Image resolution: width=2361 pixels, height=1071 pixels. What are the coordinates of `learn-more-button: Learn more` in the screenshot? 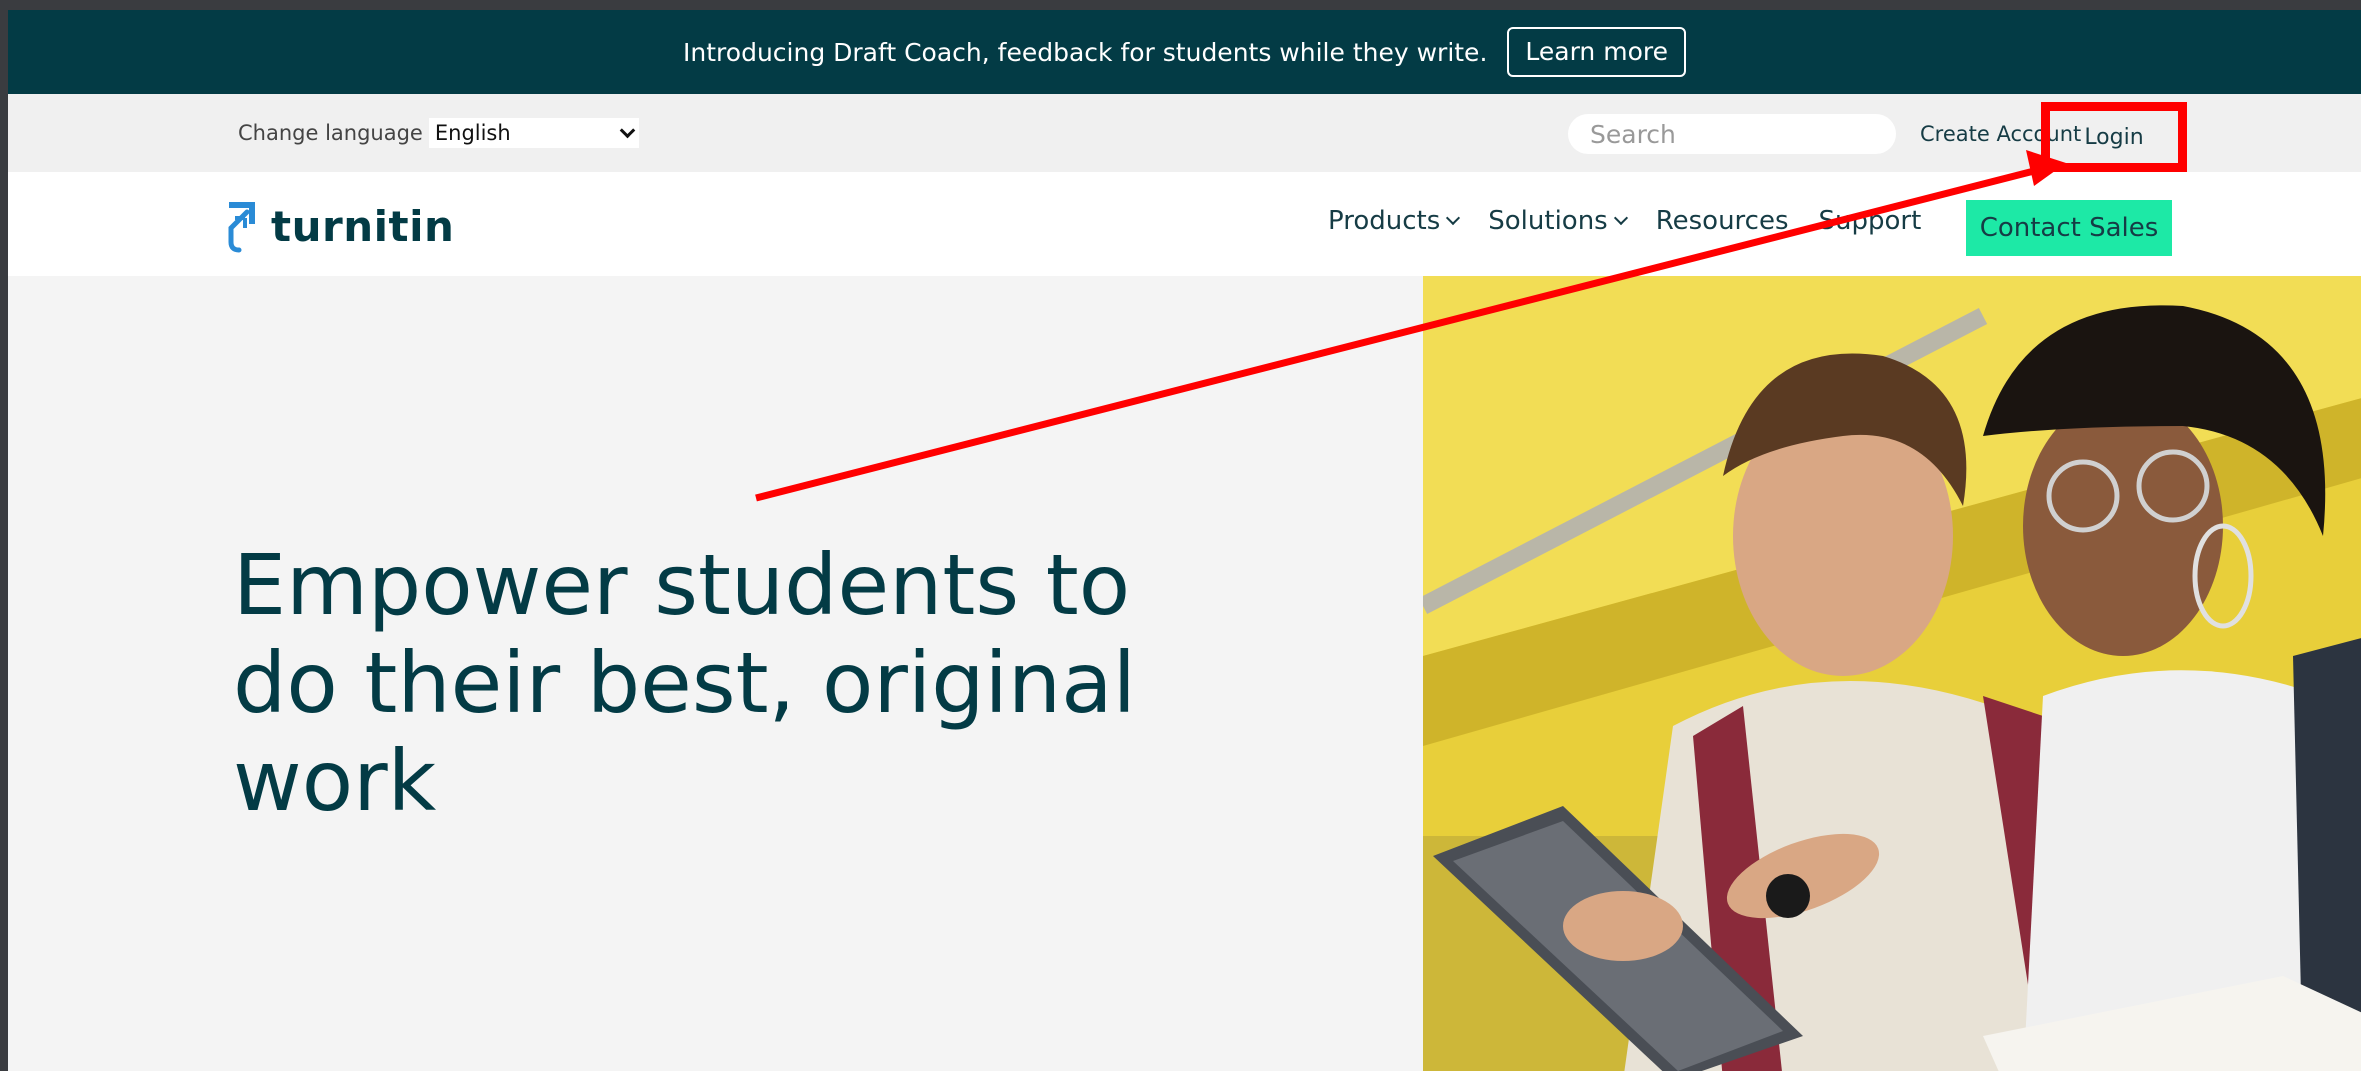 It's located at (1596, 52).